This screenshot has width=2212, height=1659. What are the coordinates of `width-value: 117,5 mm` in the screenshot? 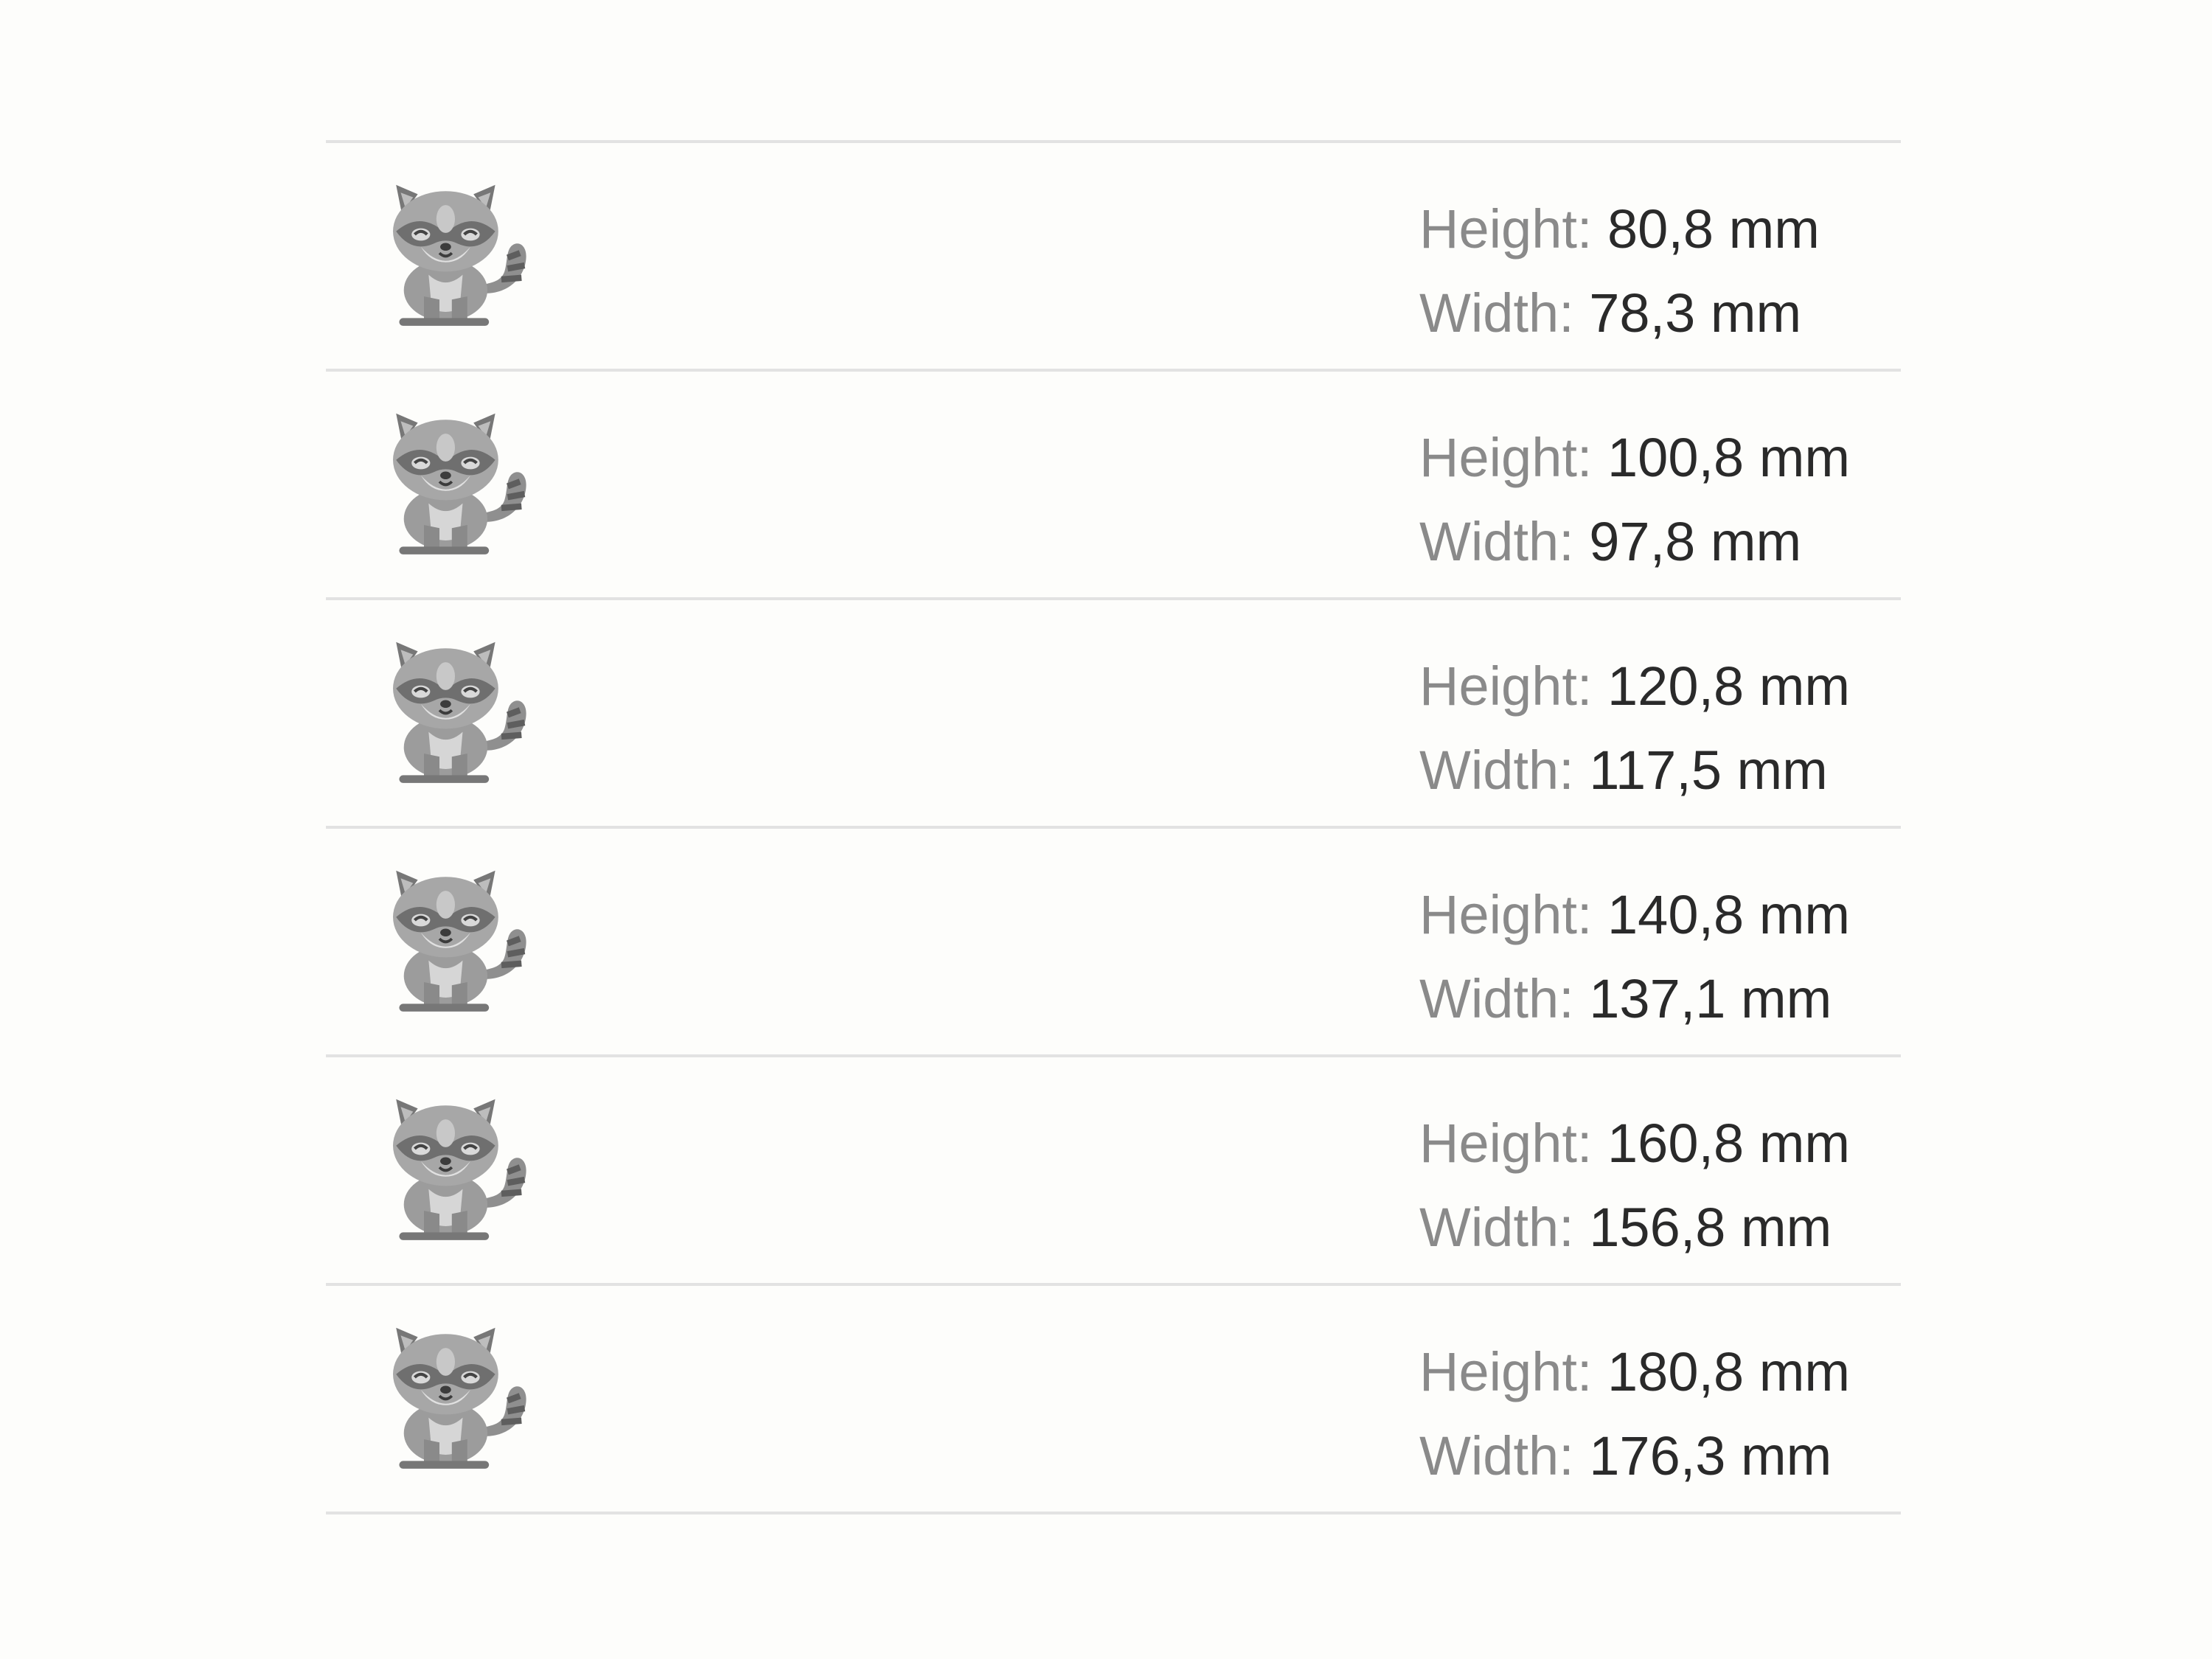 It's located at (1708, 770).